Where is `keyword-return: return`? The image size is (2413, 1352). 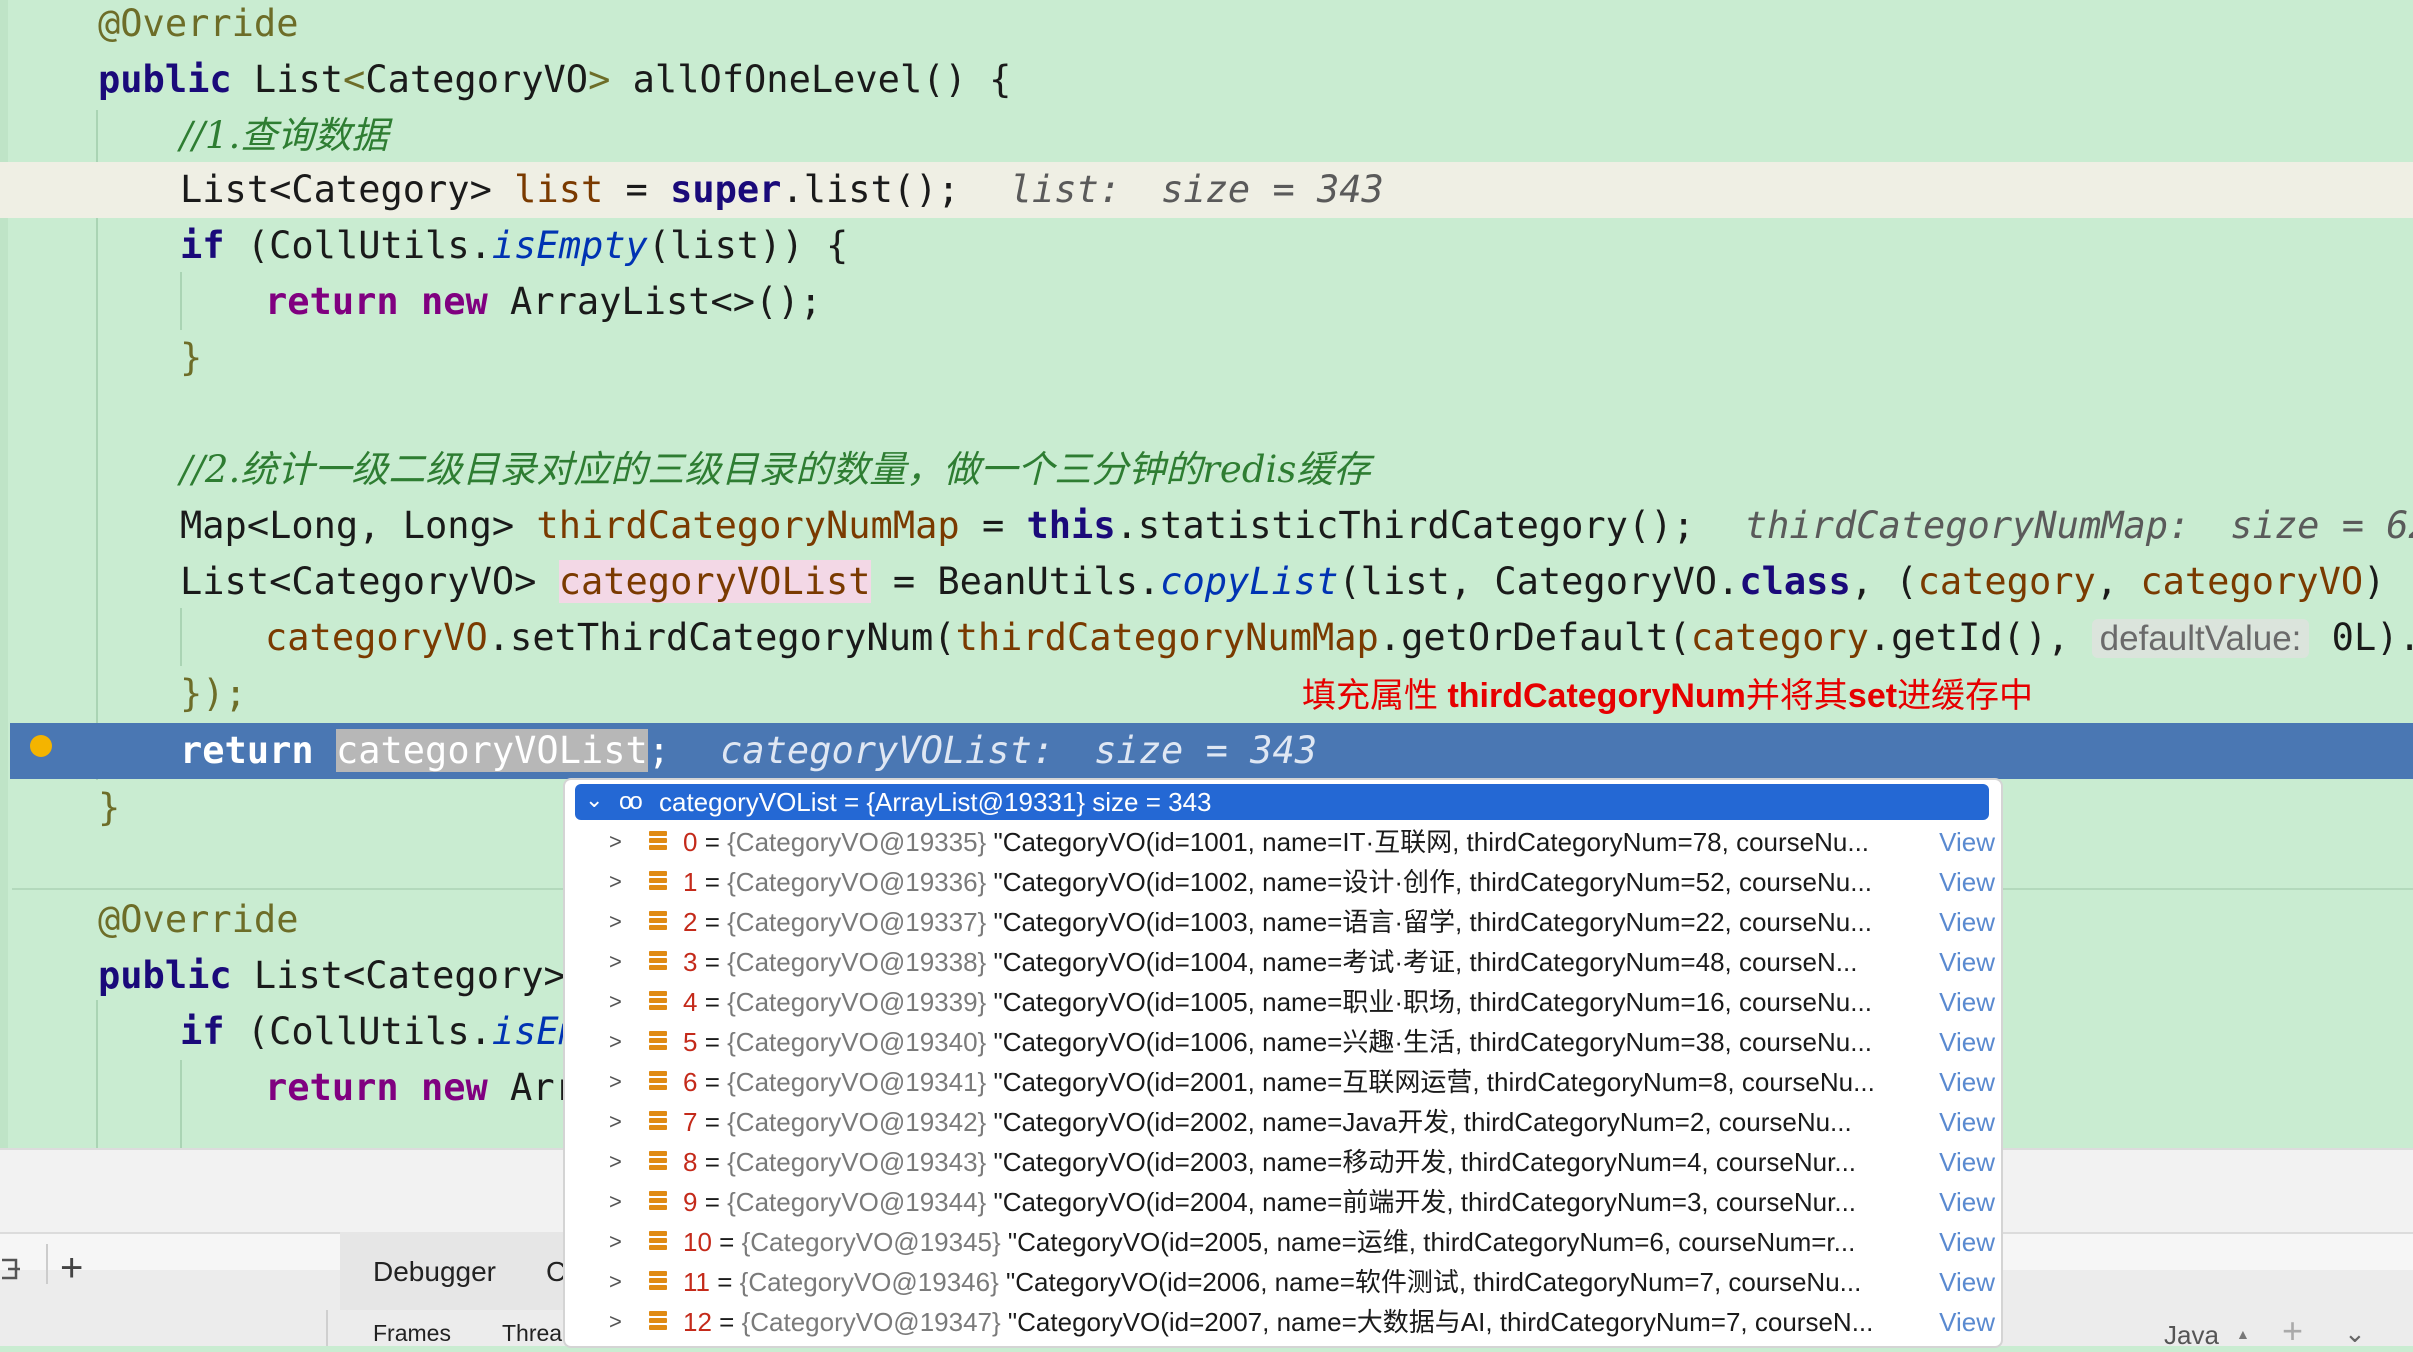
keyword-return: return is located at coordinates (247, 750).